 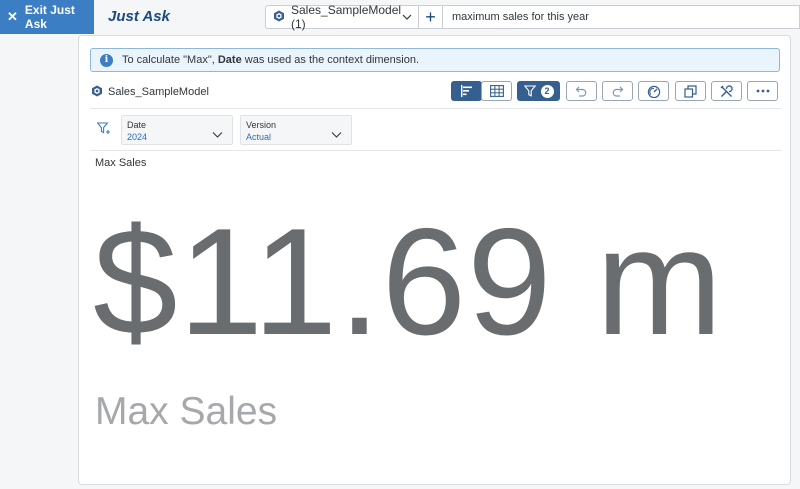 I want to click on tools-icon, so click(x=726, y=91).